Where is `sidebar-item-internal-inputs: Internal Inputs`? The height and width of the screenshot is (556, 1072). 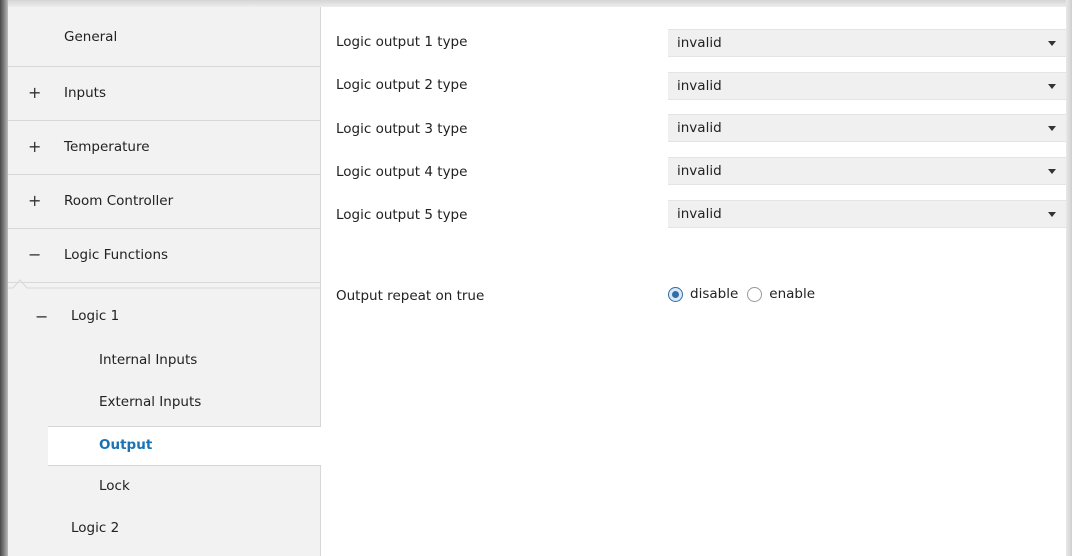 sidebar-item-internal-inputs: Internal Inputs is located at coordinates (164, 362).